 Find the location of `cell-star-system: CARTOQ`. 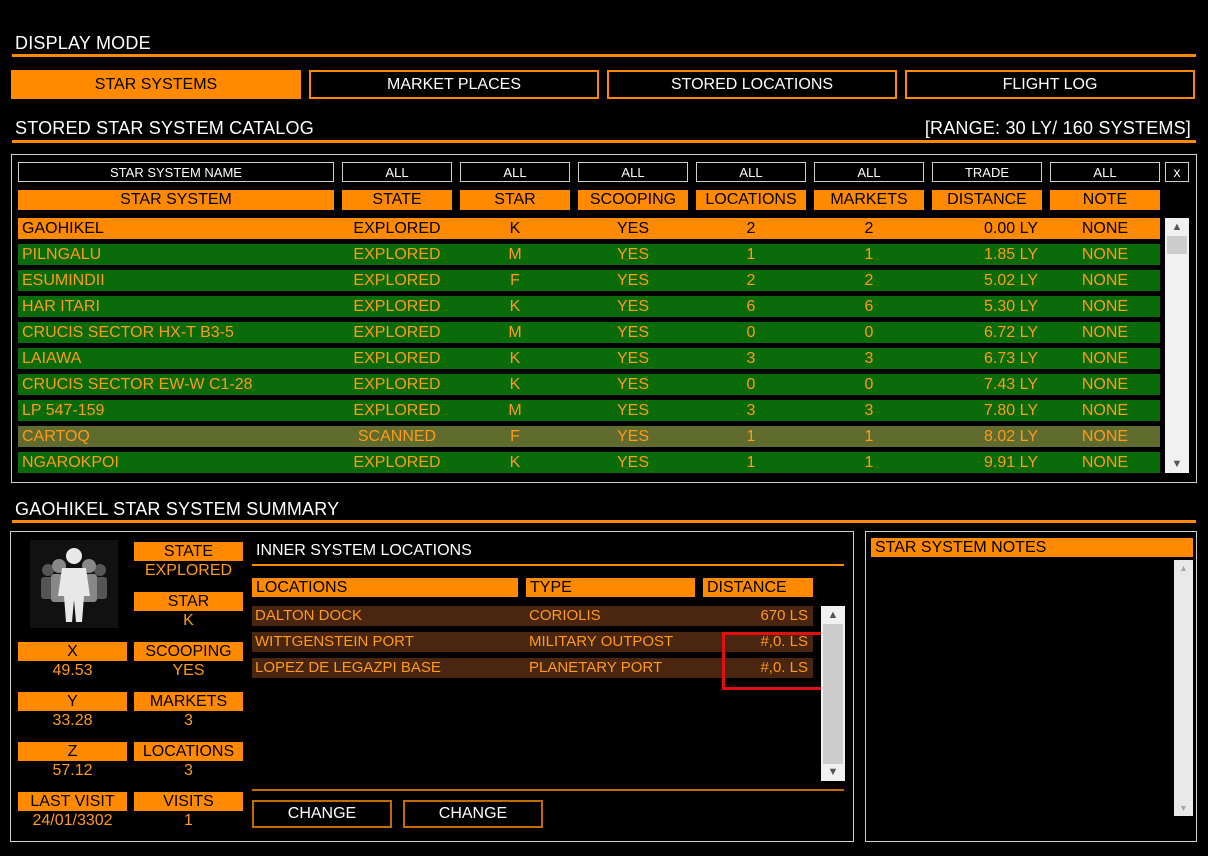

cell-star-system: CARTOQ is located at coordinates (56, 436).